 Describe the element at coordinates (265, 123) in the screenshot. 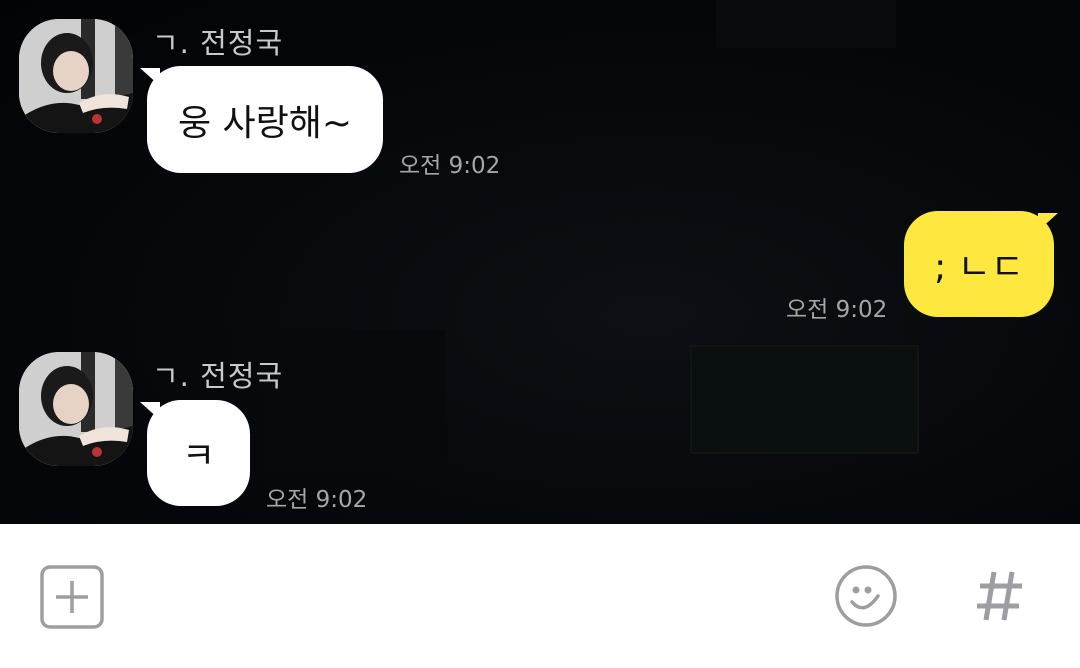

I see `message-text: 웅 사랑해~` at that location.